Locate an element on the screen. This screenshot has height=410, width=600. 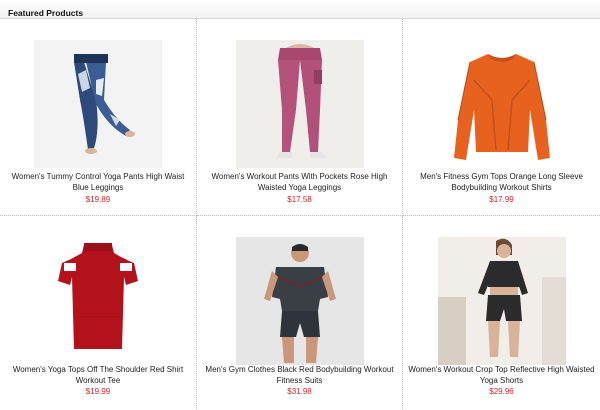
product-price: $17.99 is located at coordinates (501, 199).